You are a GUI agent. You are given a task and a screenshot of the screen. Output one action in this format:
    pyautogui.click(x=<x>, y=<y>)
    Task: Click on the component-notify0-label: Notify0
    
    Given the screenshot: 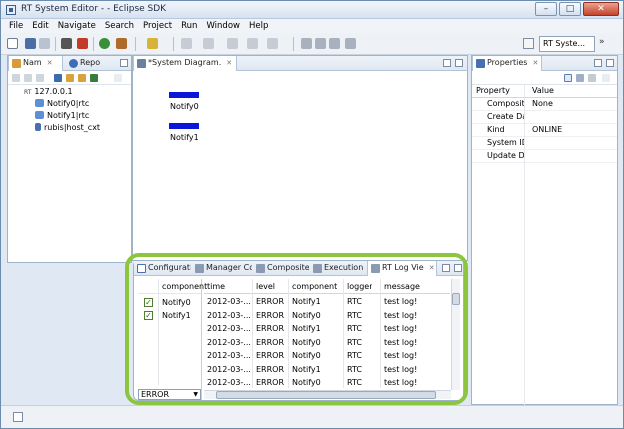 What is the action you would take?
    pyautogui.click(x=184, y=106)
    